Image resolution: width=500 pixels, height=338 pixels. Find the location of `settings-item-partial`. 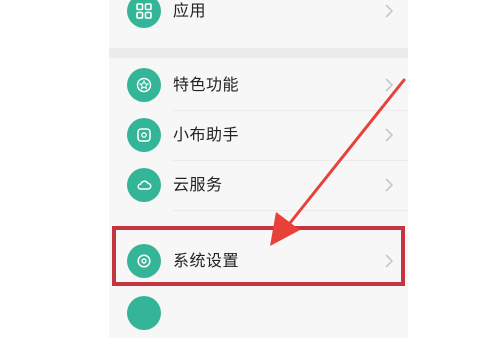

settings-item-partial is located at coordinates (258, 315).